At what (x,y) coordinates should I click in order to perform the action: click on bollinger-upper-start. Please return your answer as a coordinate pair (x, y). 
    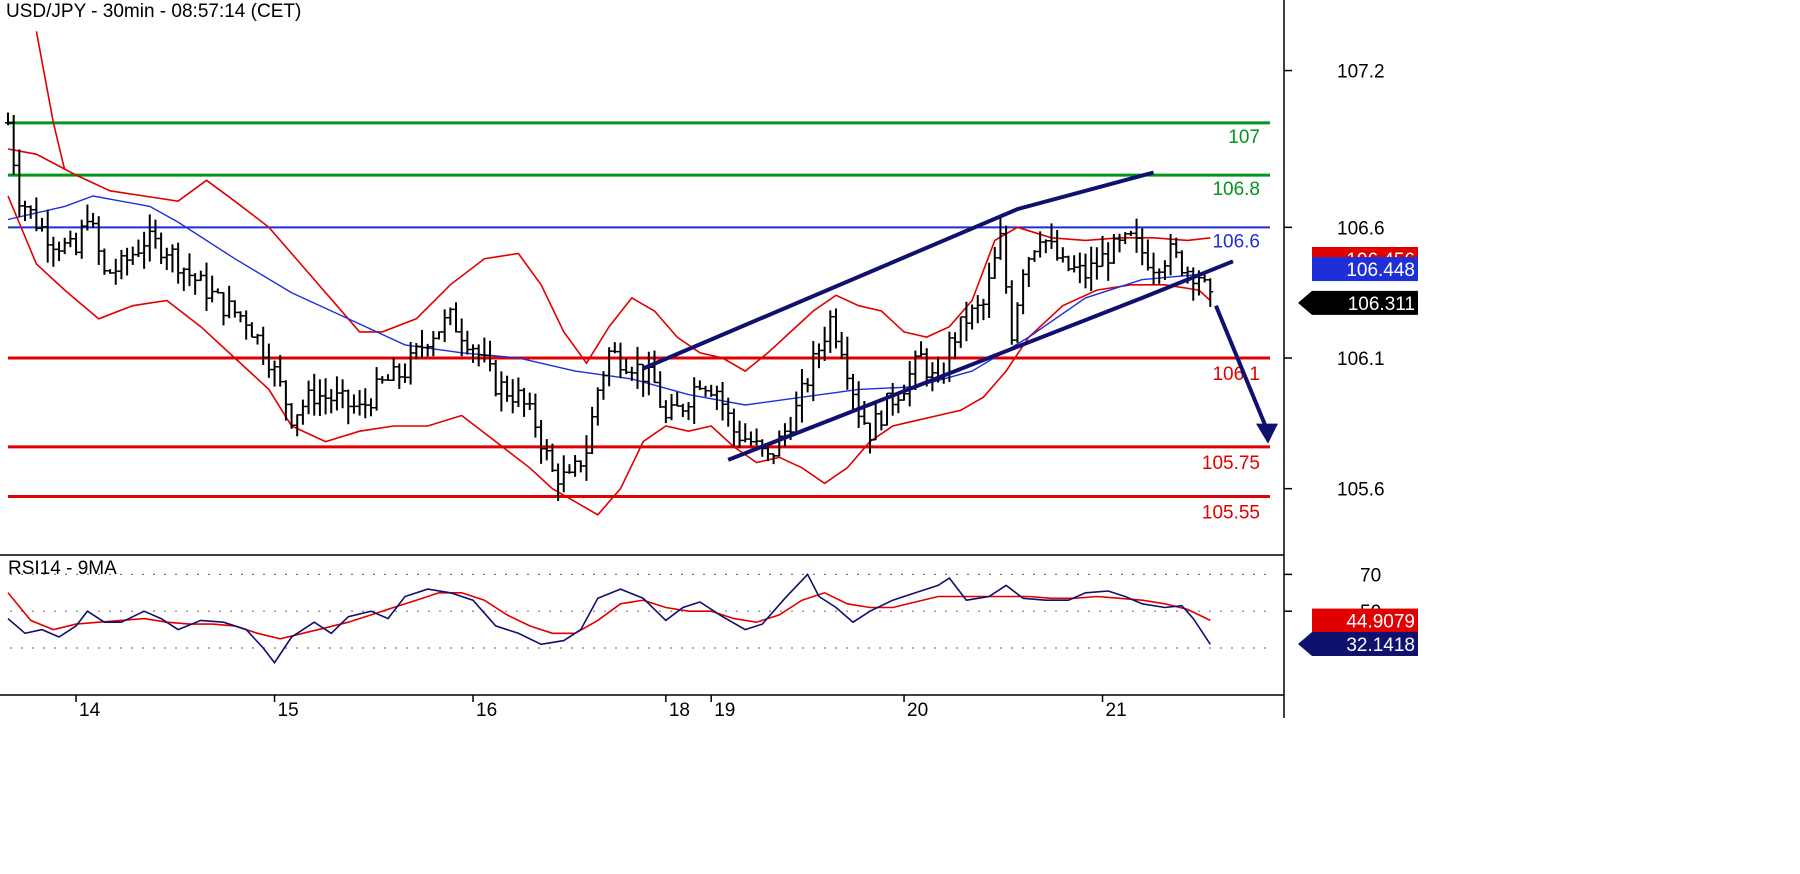
    Looking at the image, I should click on (50, 101).